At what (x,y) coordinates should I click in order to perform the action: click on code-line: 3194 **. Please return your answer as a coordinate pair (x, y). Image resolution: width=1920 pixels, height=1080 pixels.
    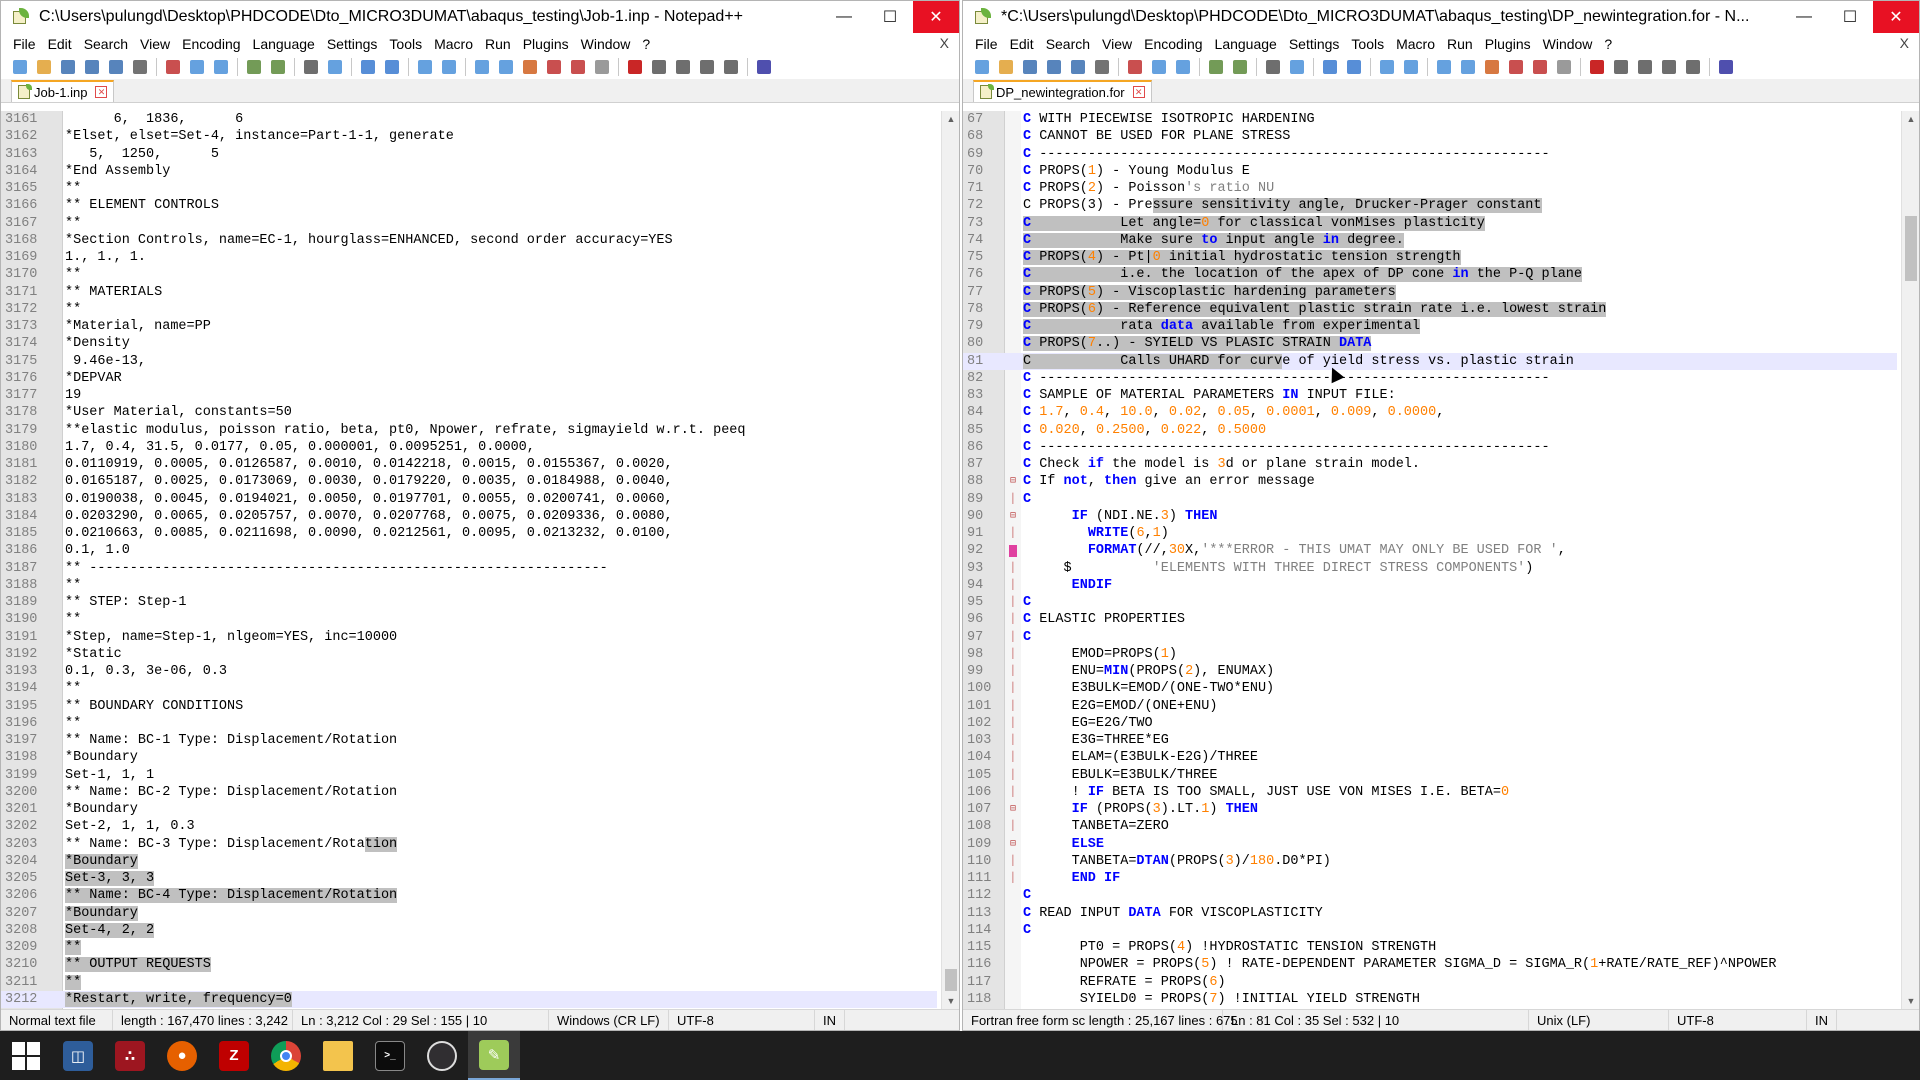
    Looking at the image, I should click on (469, 688).